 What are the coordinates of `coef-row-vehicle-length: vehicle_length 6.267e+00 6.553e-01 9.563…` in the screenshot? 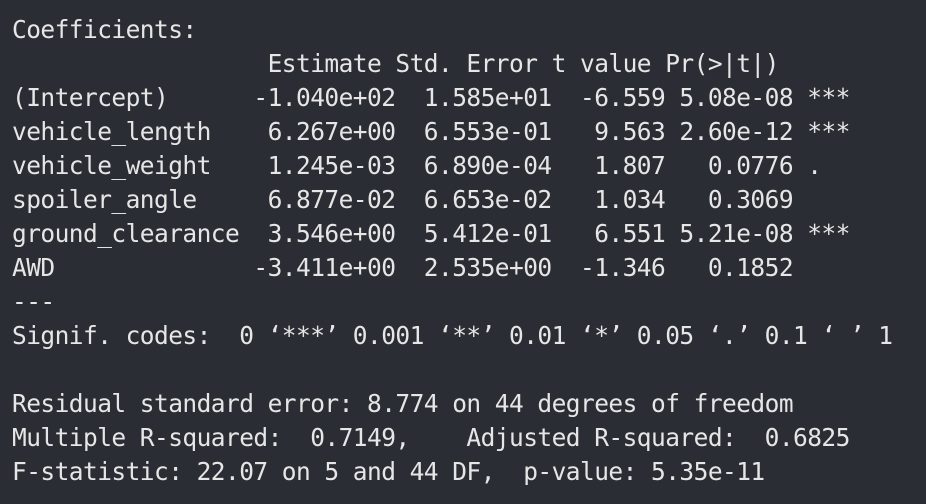 It's located at (431, 131).